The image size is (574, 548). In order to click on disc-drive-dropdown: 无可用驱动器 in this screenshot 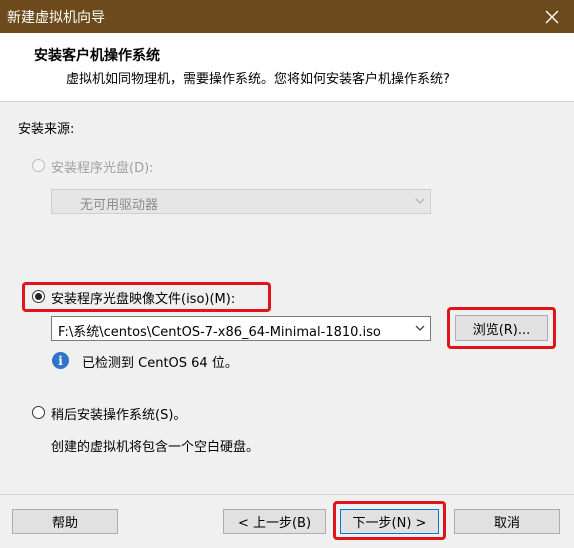, I will do `click(241, 201)`.